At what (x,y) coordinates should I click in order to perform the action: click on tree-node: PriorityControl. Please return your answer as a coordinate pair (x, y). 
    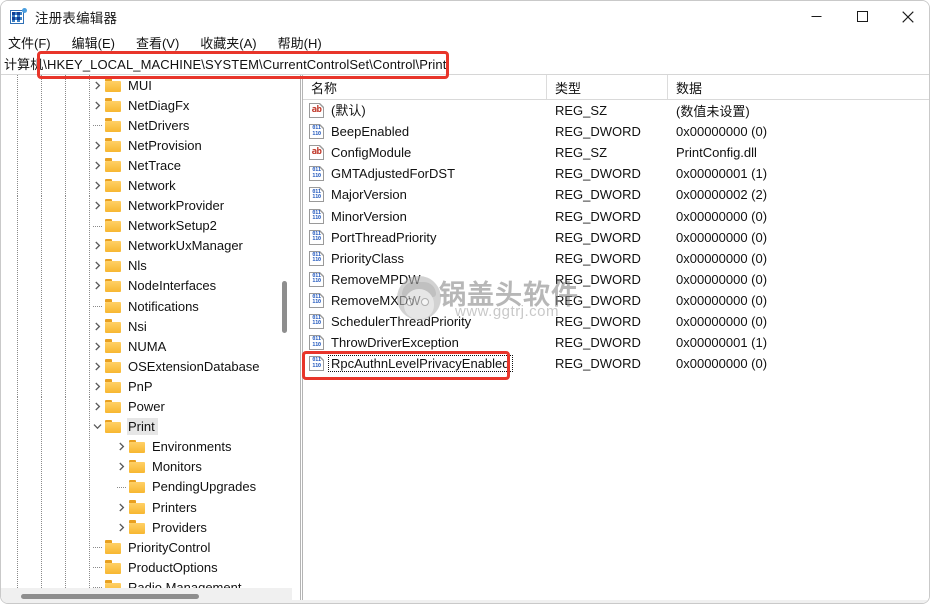
    Looking at the image, I should click on (142, 547).